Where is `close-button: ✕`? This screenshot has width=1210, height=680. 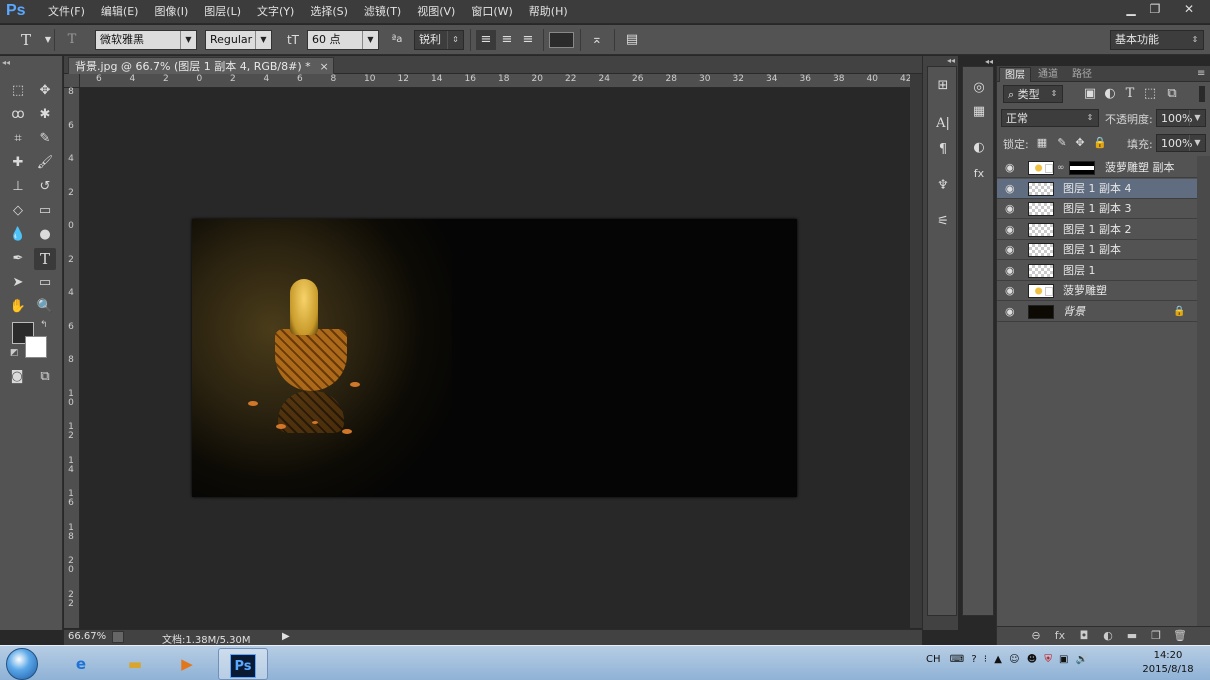
close-button: ✕ is located at coordinates (1189, 9).